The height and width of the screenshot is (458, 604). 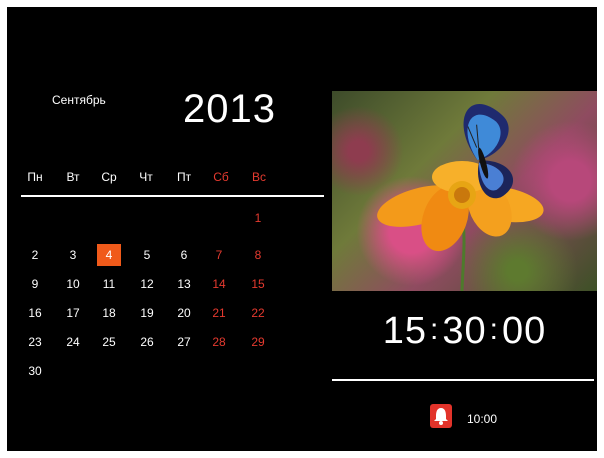 I want to click on year-label: 2013, so click(x=229, y=109).